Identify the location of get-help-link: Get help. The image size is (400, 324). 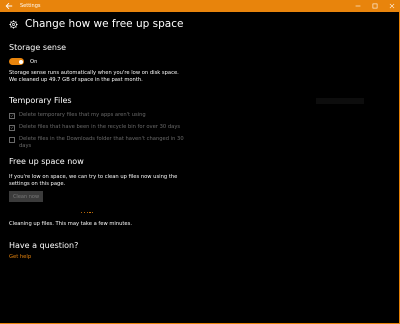
(20, 257).